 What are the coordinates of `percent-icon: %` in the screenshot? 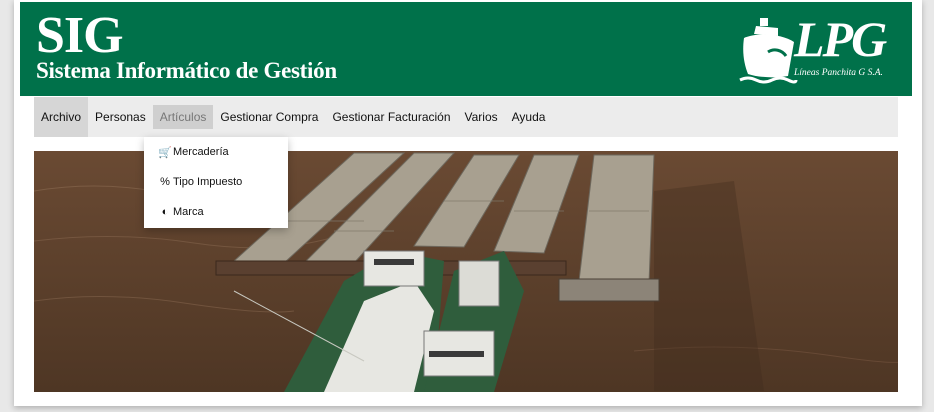 It's located at (165, 182).